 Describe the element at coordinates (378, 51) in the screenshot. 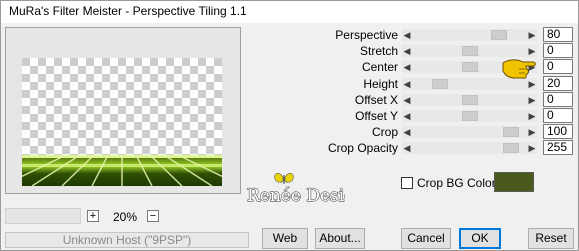

I see `param-label: Stretch` at that location.